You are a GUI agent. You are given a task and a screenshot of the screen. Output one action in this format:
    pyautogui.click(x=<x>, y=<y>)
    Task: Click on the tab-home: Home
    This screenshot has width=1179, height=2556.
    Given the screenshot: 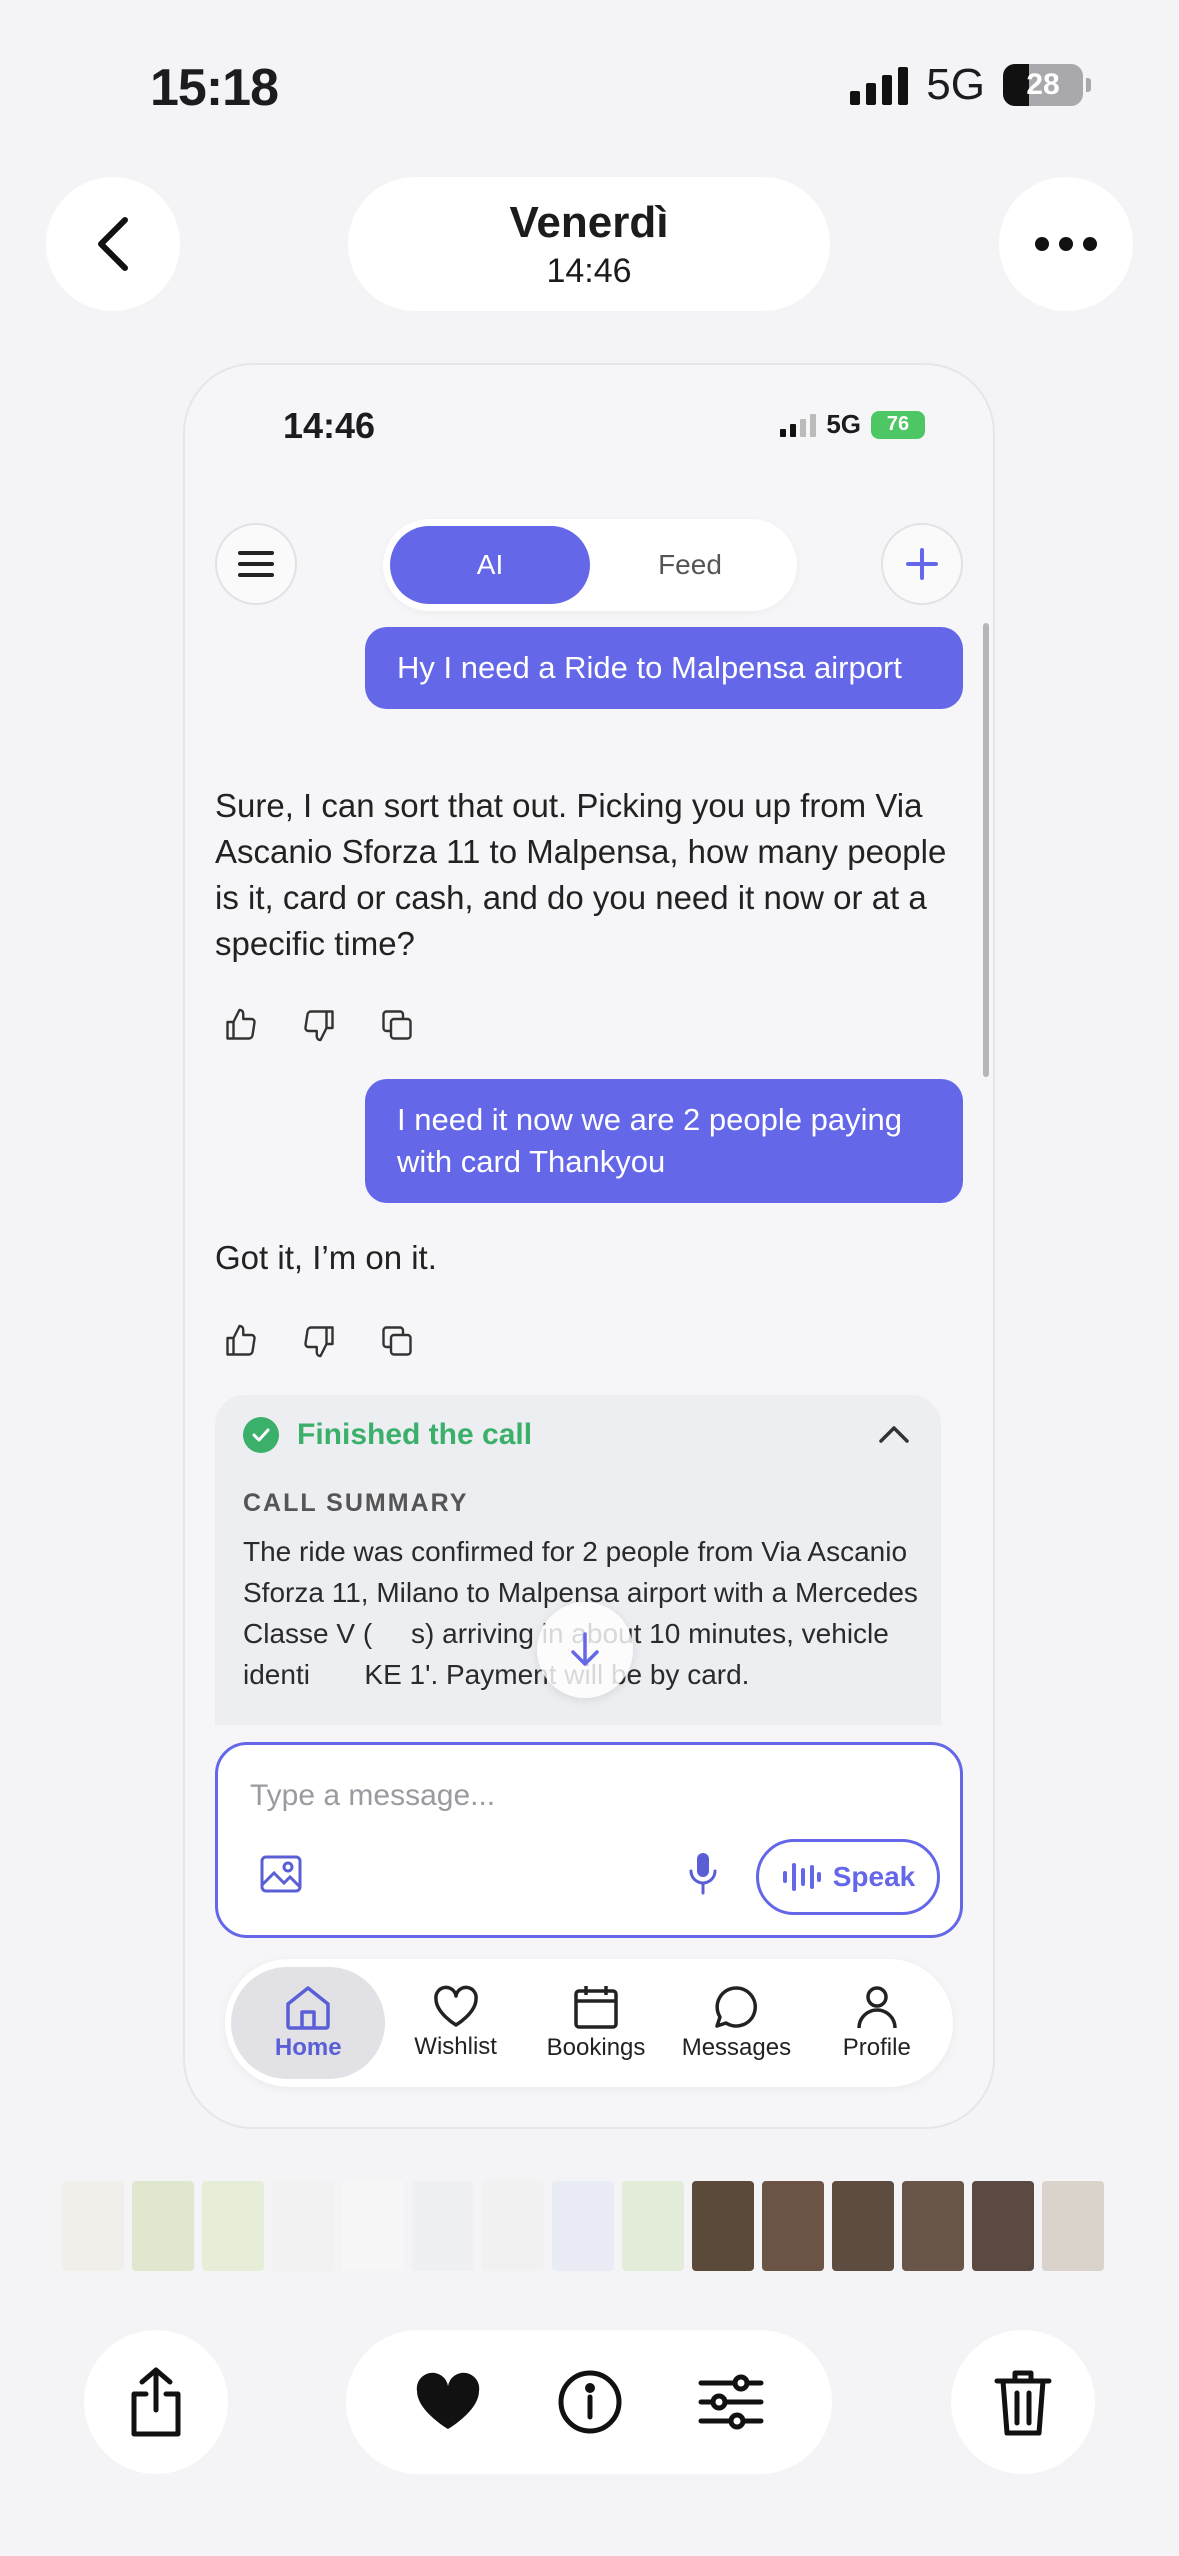 What is the action you would take?
    pyautogui.click(x=308, y=2023)
    